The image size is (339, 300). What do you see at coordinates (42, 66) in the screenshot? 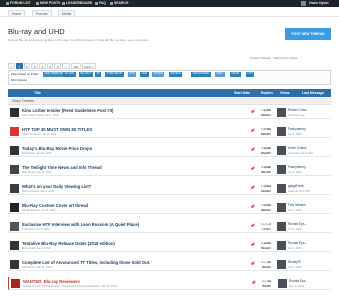
I see `page-link: 4` at bounding box center [42, 66].